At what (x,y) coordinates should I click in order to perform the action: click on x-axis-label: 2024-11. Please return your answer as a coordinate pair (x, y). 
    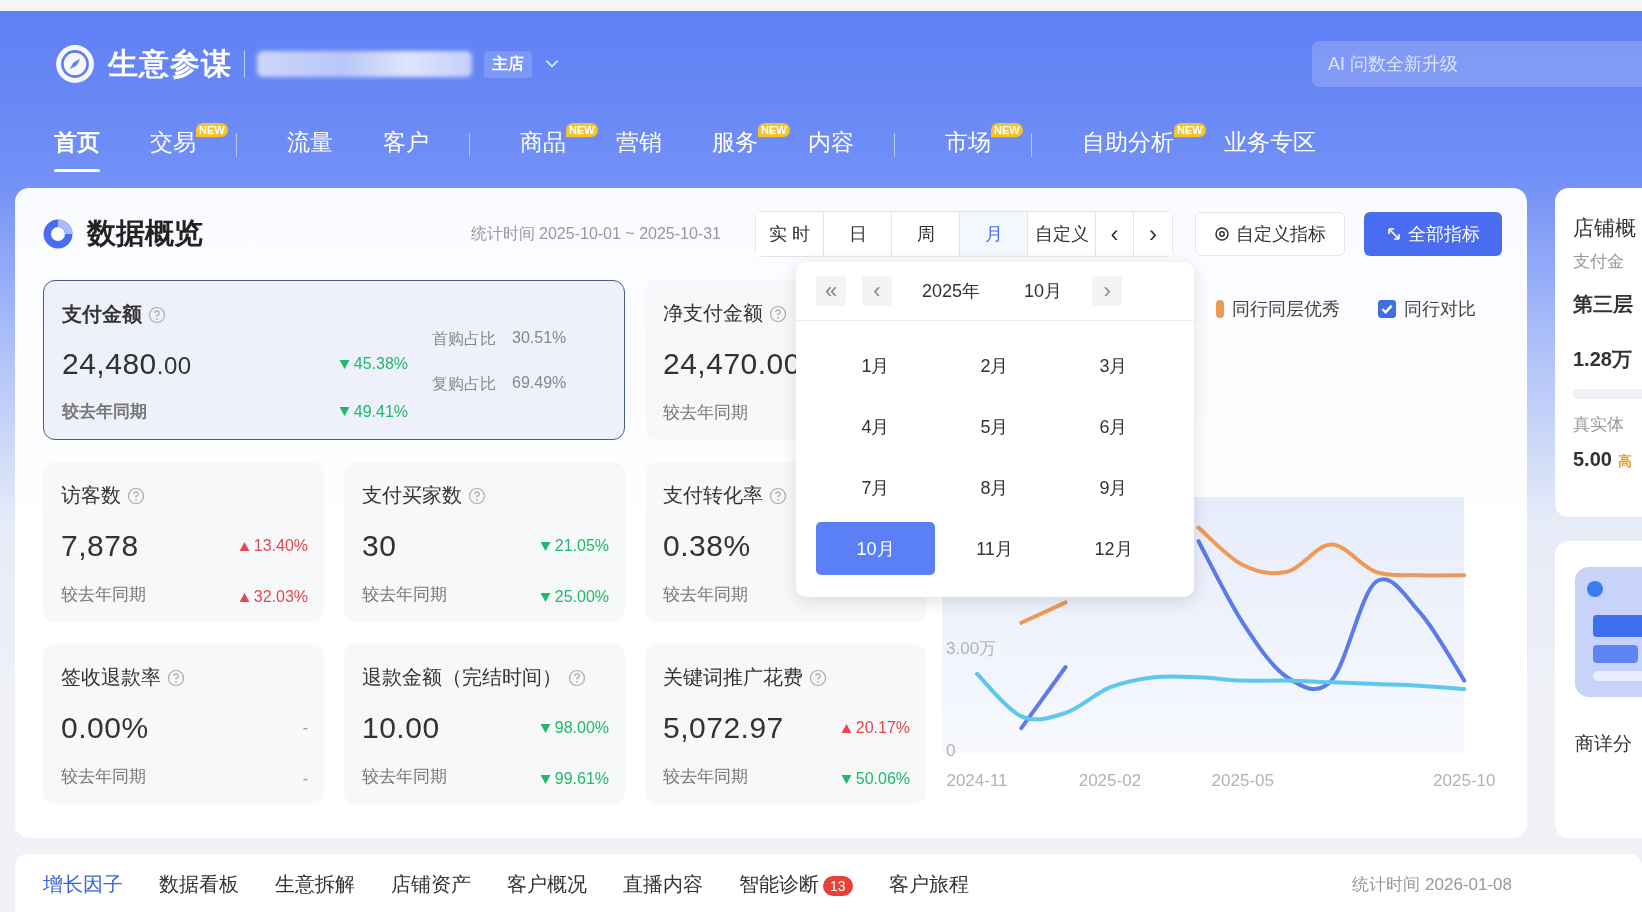
    Looking at the image, I should click on (977, 780).